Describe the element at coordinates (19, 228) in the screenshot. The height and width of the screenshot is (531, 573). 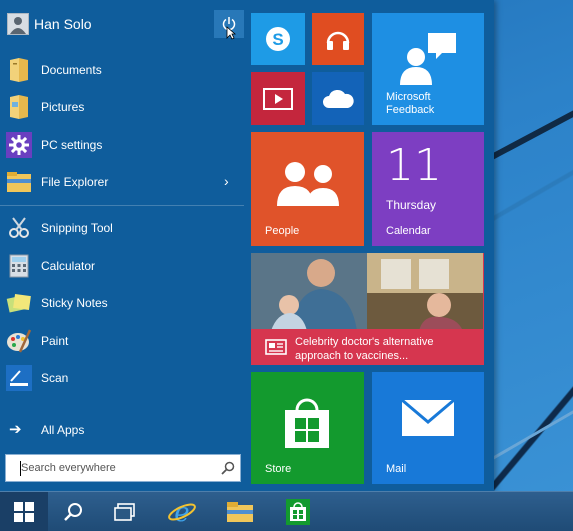
I see `snipping-tool-icon` at that location.